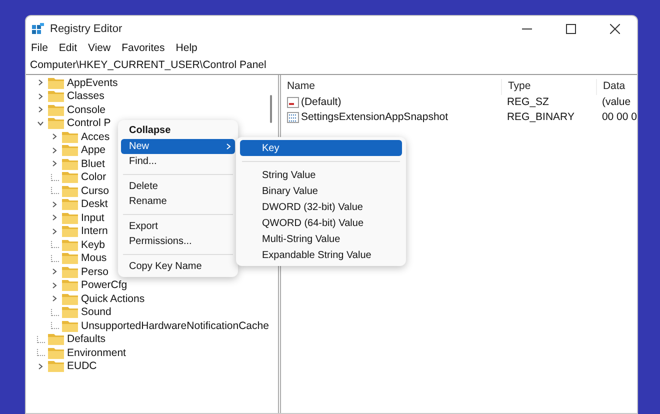  I want to click on tree-item: AppEvents, so click(92, 83).